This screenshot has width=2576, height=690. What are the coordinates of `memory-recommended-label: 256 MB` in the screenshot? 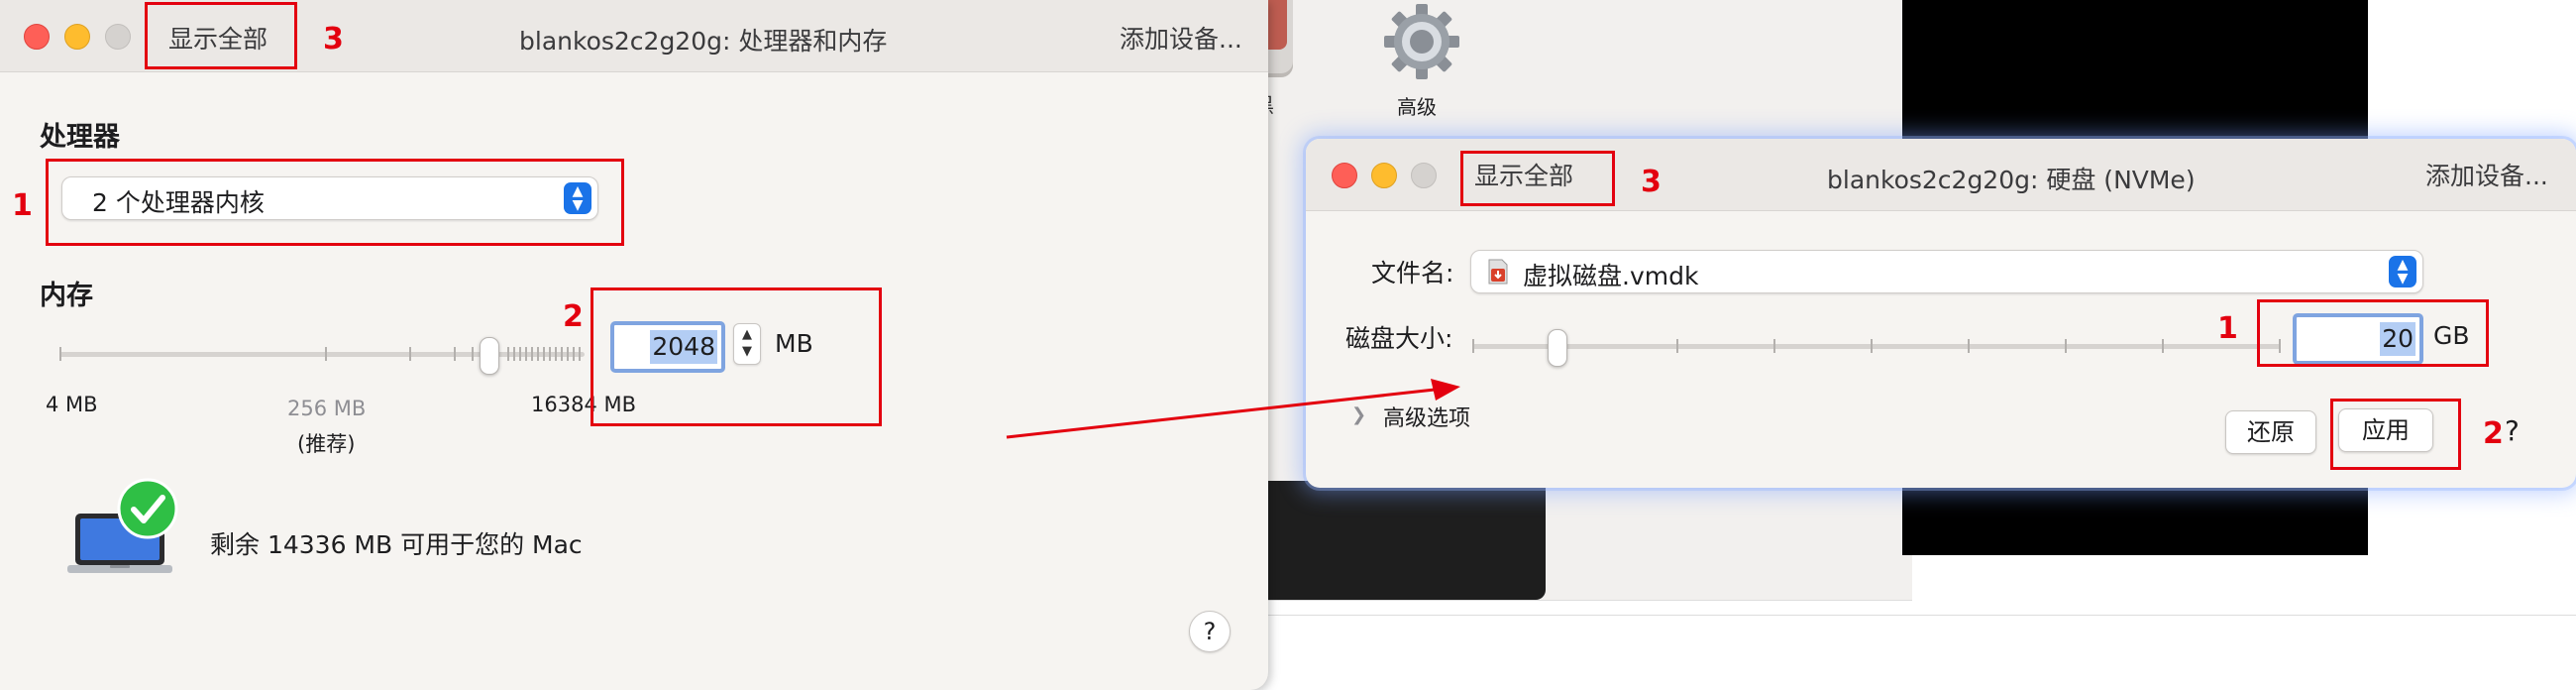 It's located at (327, 408).